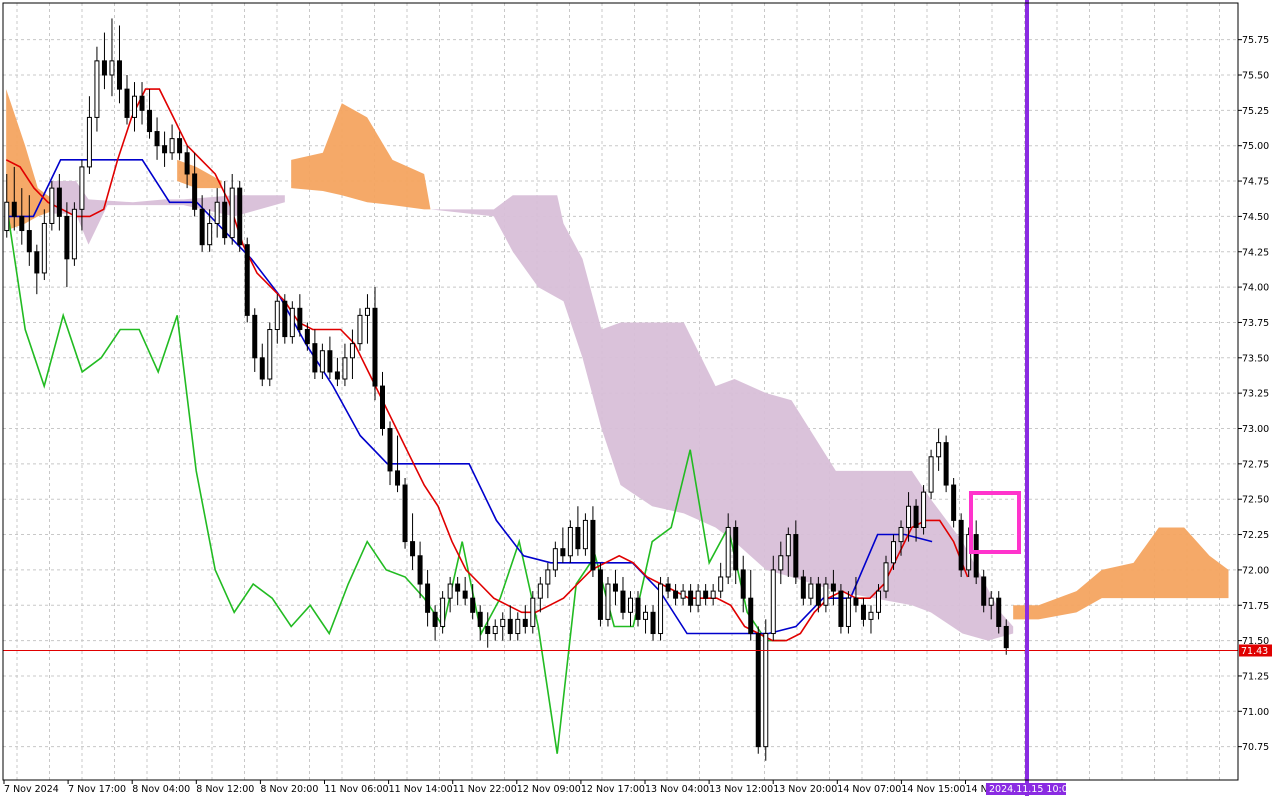 This screenshot has width=1280, height=800. I want to click on price-tick-label: 72.75, so click(1255, 464).